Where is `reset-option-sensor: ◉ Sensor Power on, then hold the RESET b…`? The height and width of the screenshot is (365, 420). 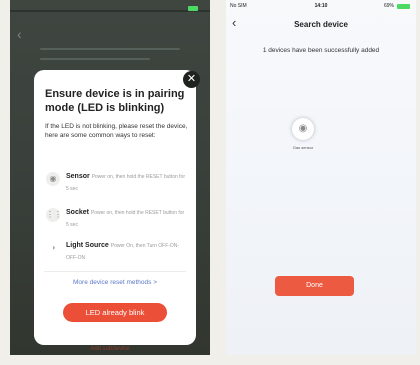
reset-option-sensor: ◉ Sensor Power on, then hold the RESET b… is located at coordinates (118, 182).